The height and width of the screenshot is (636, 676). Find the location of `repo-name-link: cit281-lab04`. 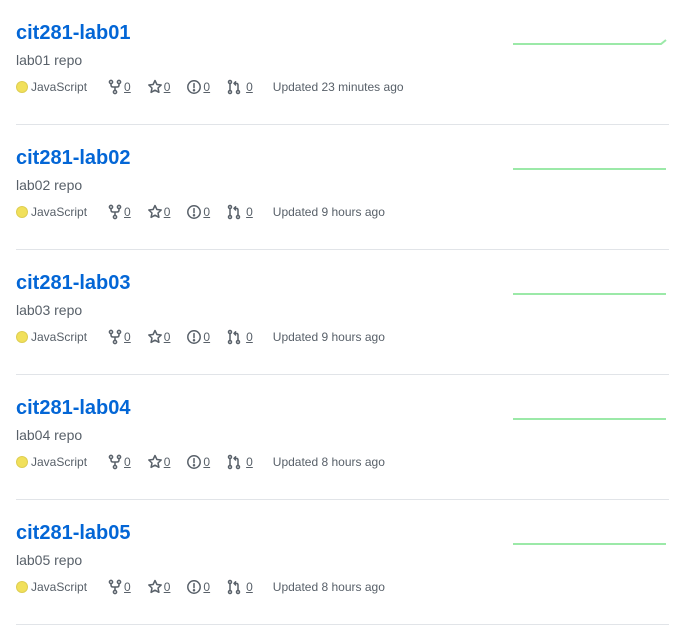

repo-name-link: cit281-lab04 is located at coordinates (73, 408).